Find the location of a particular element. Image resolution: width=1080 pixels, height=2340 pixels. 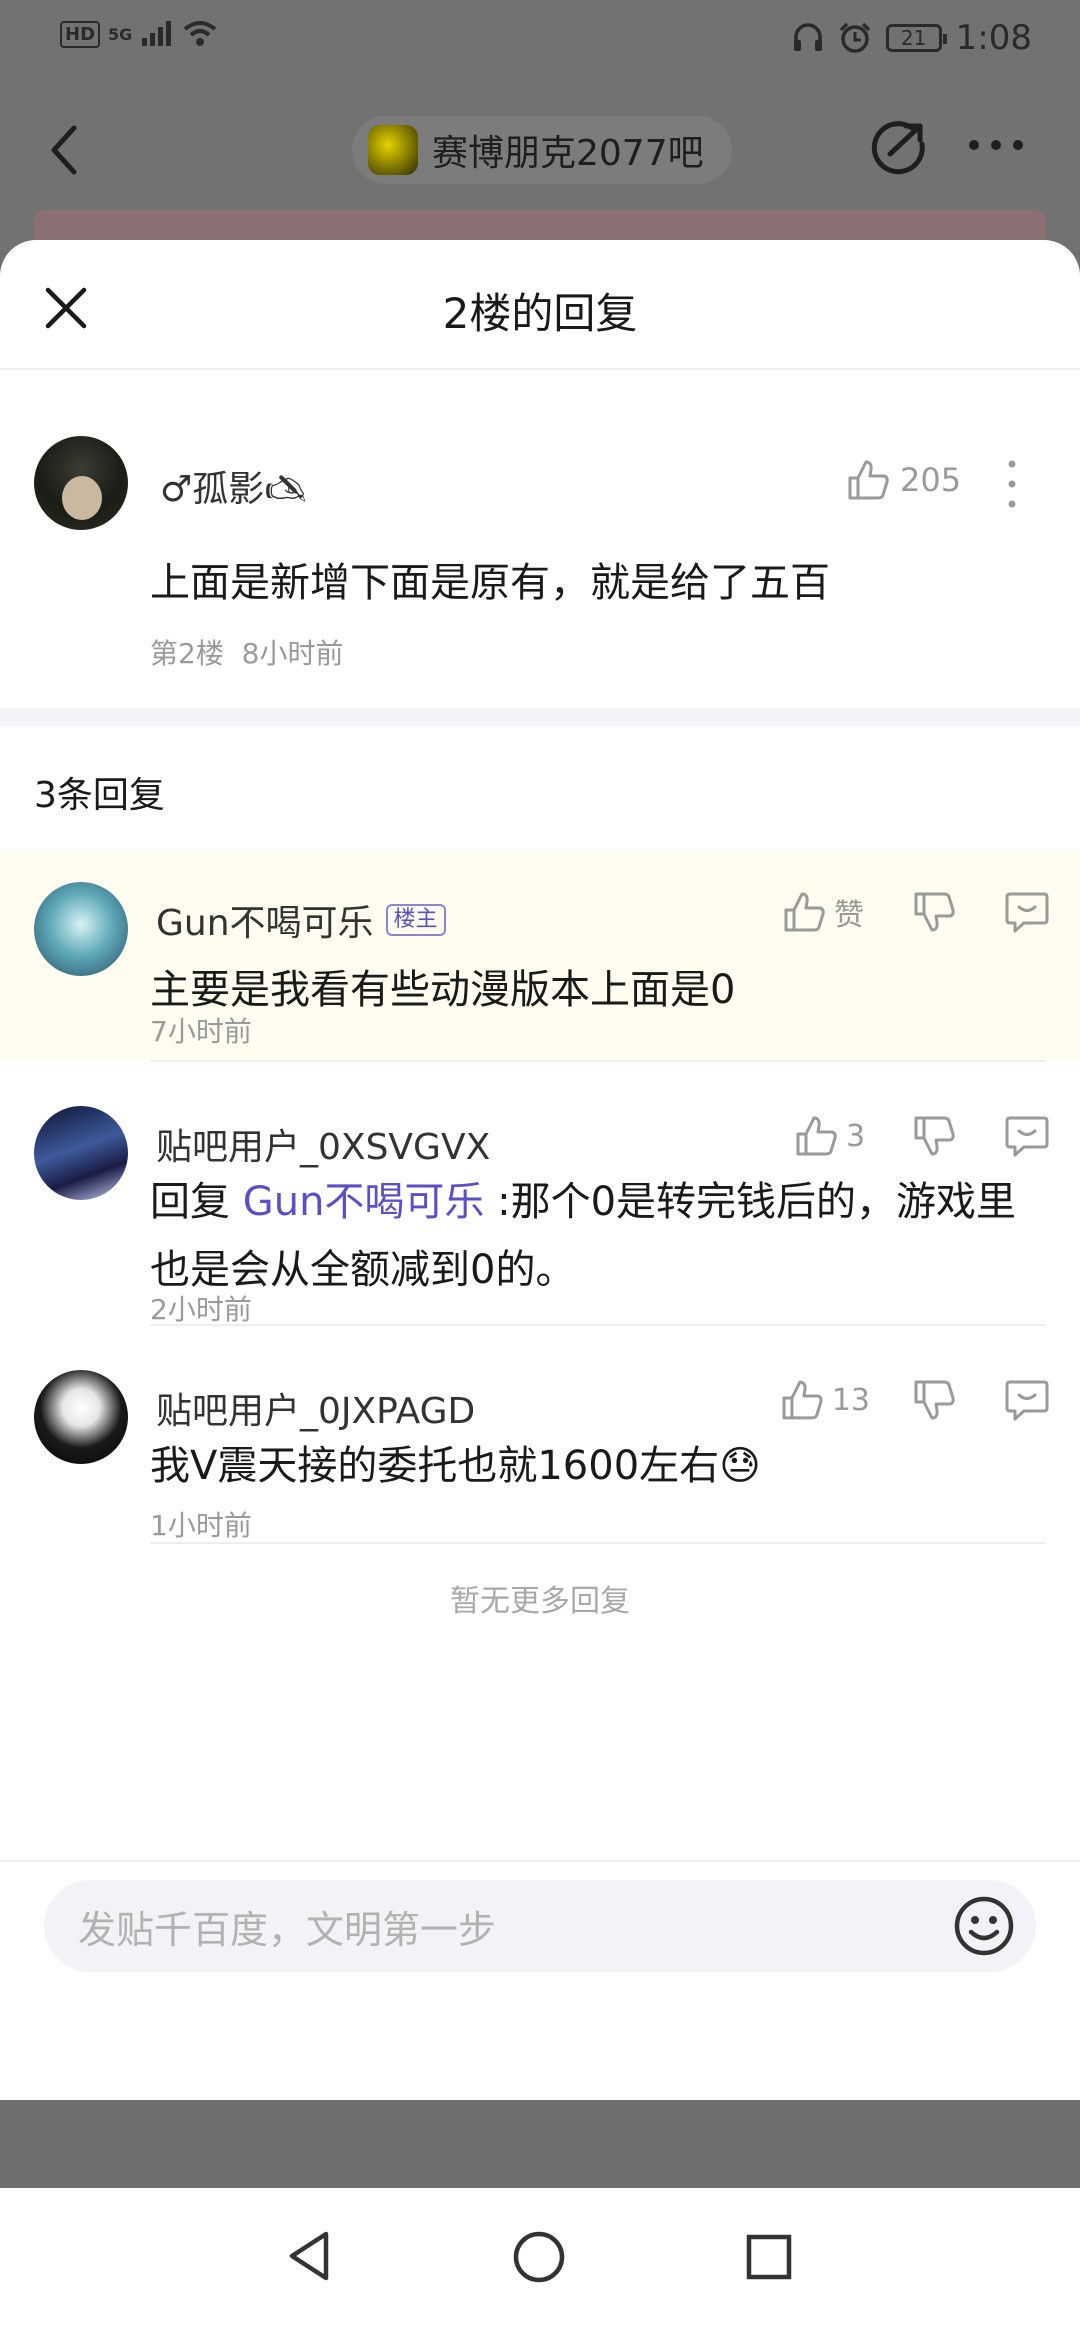

like-count: 13 is located at coordinates (850, 1400).